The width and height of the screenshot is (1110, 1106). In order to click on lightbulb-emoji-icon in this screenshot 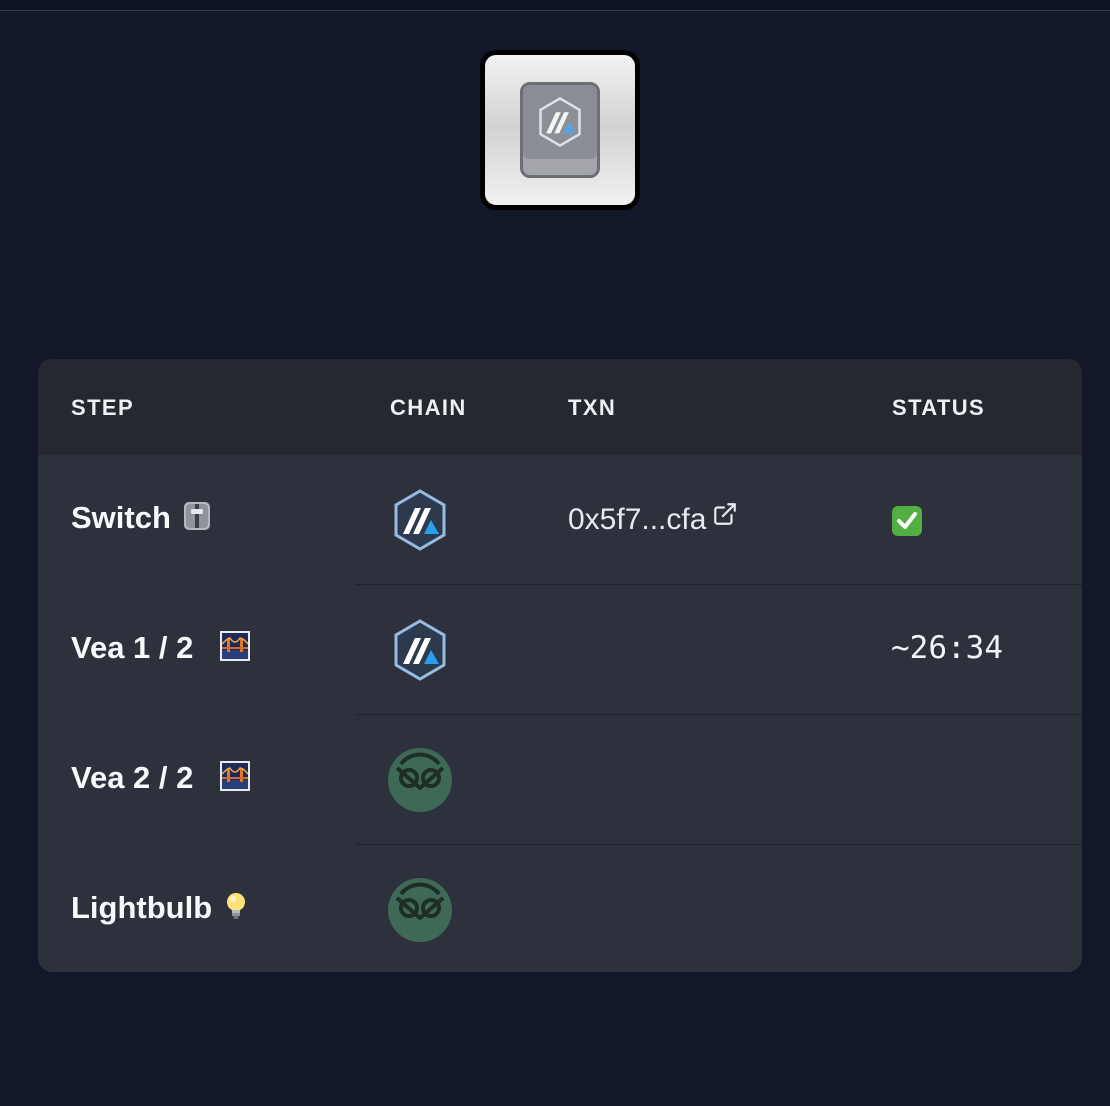, I will do `click(236, 906)`.